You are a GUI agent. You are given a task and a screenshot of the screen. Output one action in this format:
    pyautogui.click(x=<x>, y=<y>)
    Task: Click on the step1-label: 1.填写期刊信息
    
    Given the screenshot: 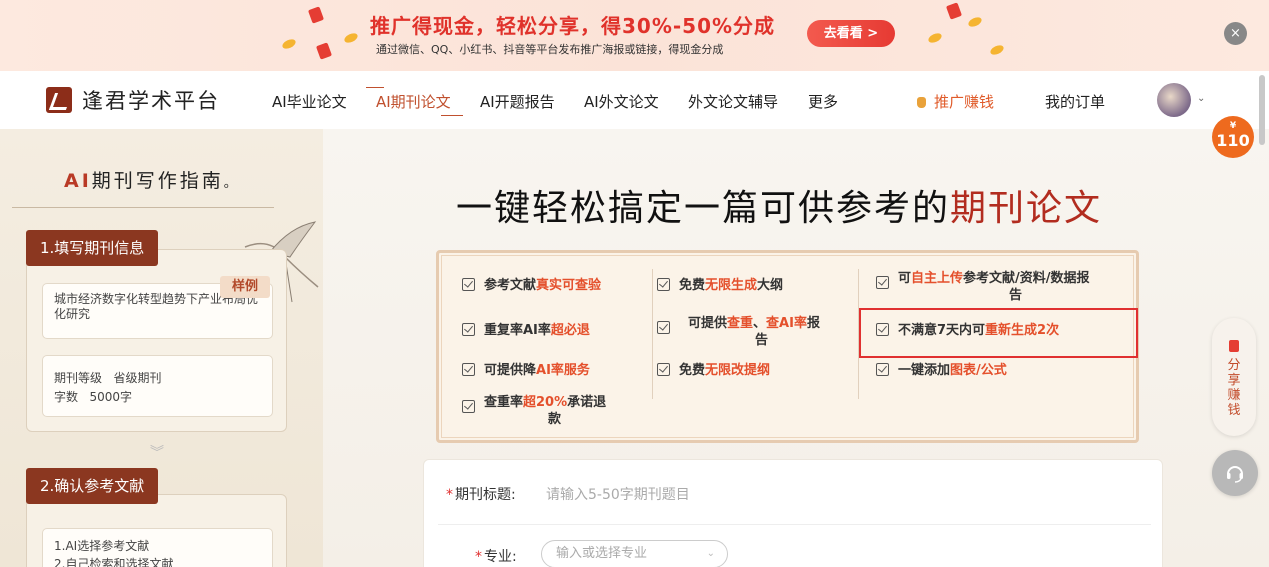 What is the action you would take?
    pyautogui.click(x=92, y=248)
    